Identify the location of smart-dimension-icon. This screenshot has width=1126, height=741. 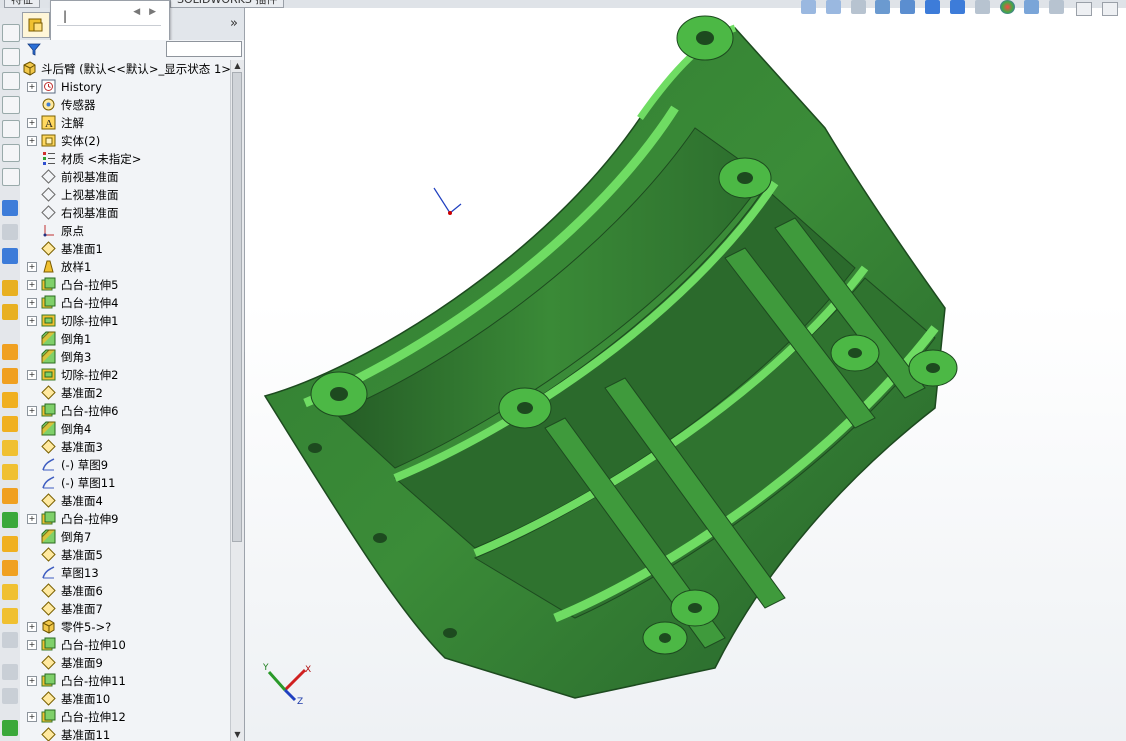
(10, 208).